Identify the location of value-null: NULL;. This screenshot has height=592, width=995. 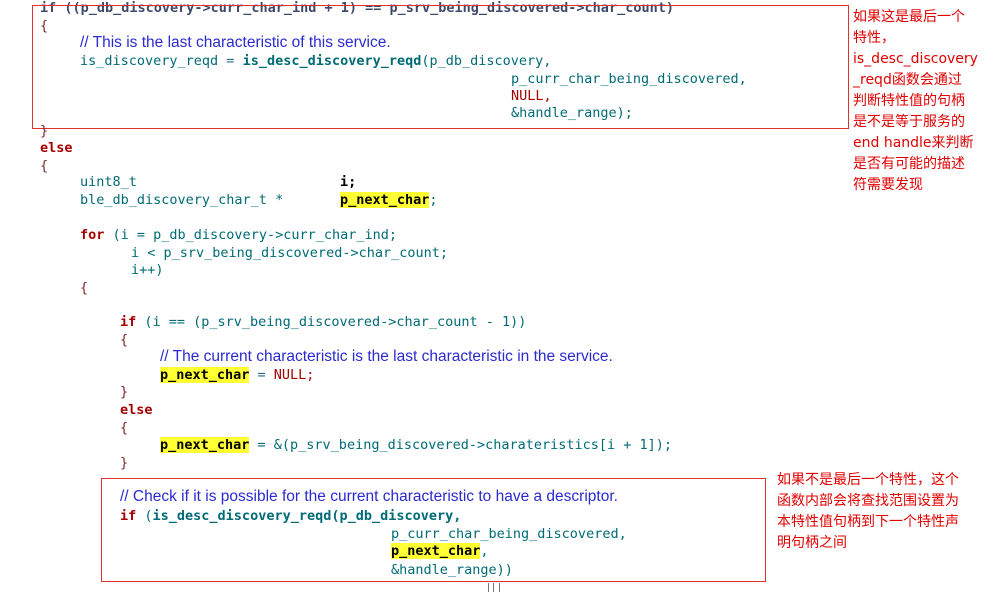
(294, 375).